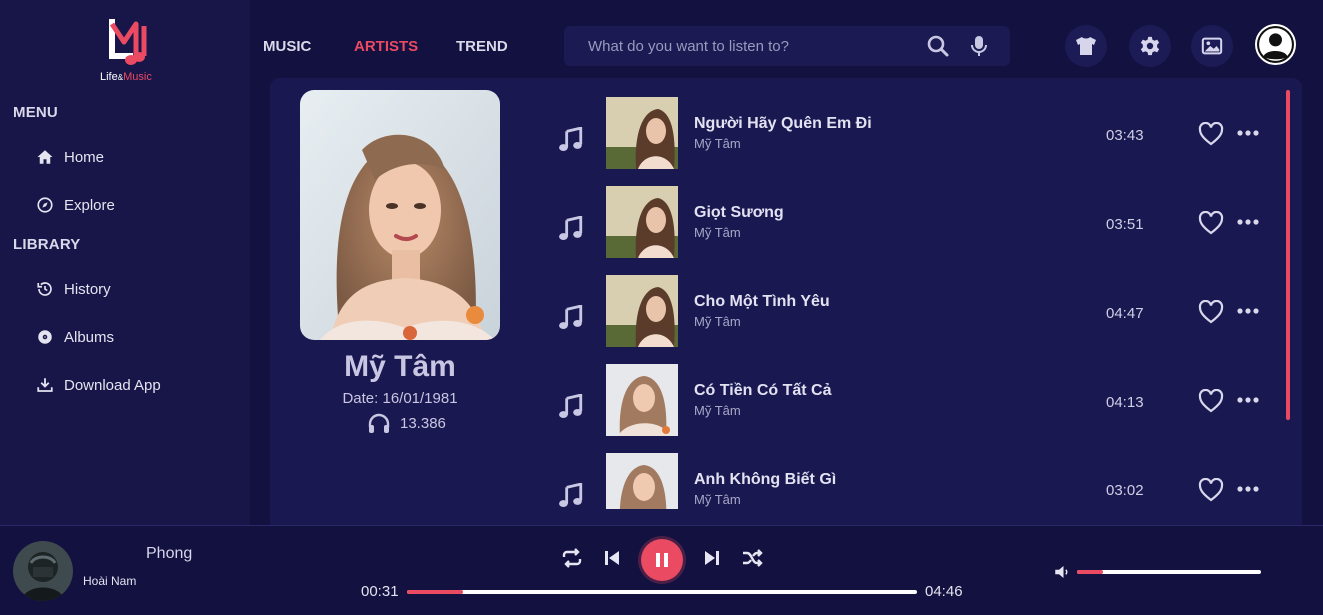  I want to click on song-row: Giọt Sương Mỹ Tâm 03:51, so click(775, 223).